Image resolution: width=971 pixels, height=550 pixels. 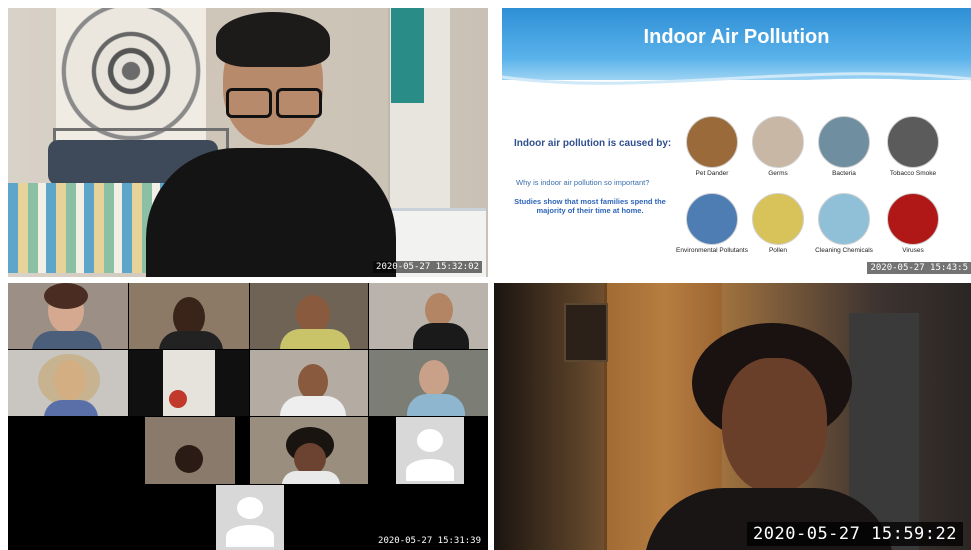 I want to click on tobacco-smoke-icon, so click(x=913, y=142).